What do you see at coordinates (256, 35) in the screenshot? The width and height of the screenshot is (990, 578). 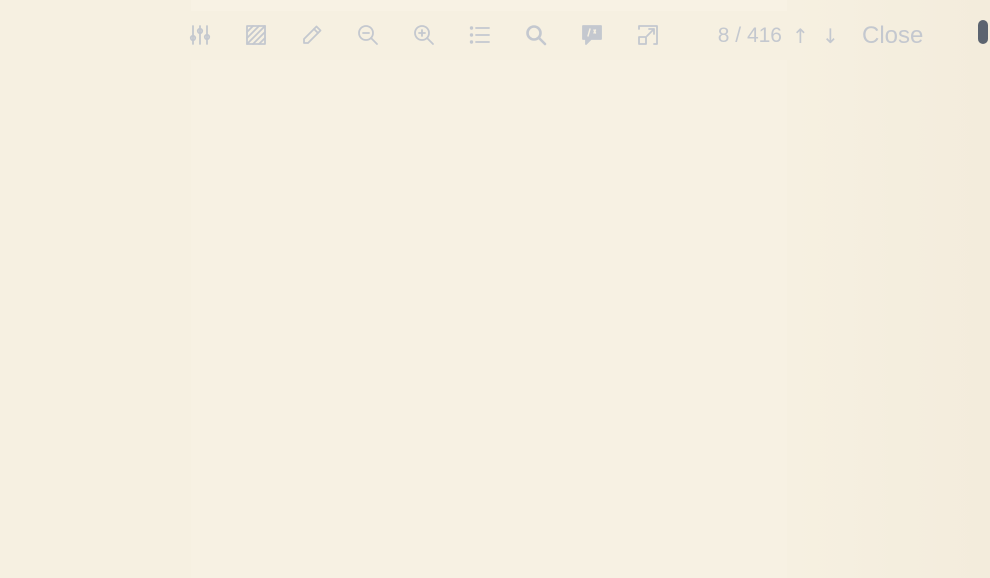 I see `hatch-pattern-icon` at bounding box center [256, 35].